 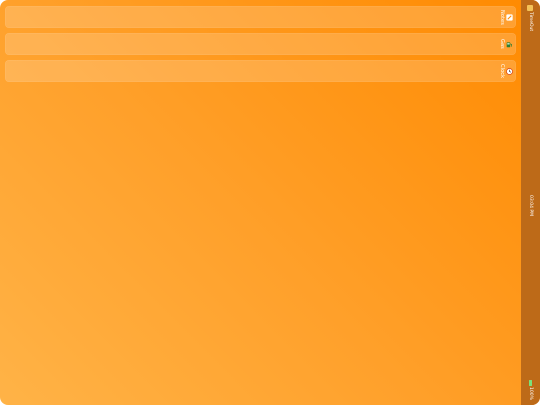 I want to click on notes-widget-header: Notes, so click(x=506, y=17).